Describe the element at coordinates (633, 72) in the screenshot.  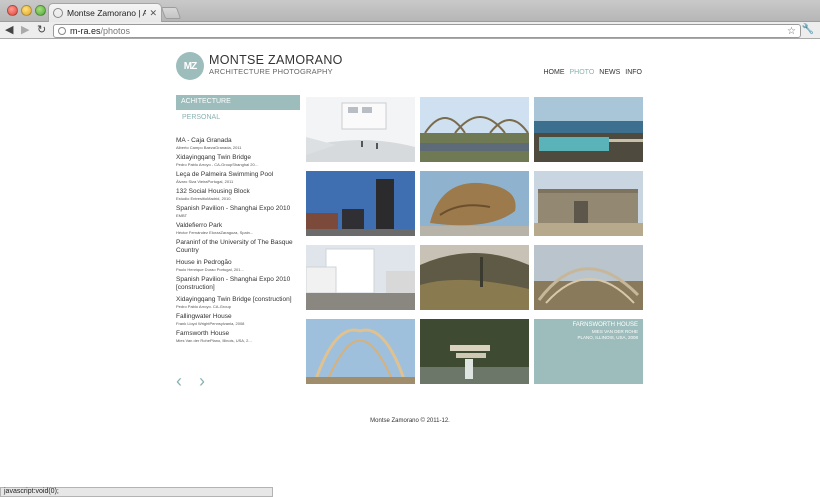
I see `nav-info: INFO` at that location.